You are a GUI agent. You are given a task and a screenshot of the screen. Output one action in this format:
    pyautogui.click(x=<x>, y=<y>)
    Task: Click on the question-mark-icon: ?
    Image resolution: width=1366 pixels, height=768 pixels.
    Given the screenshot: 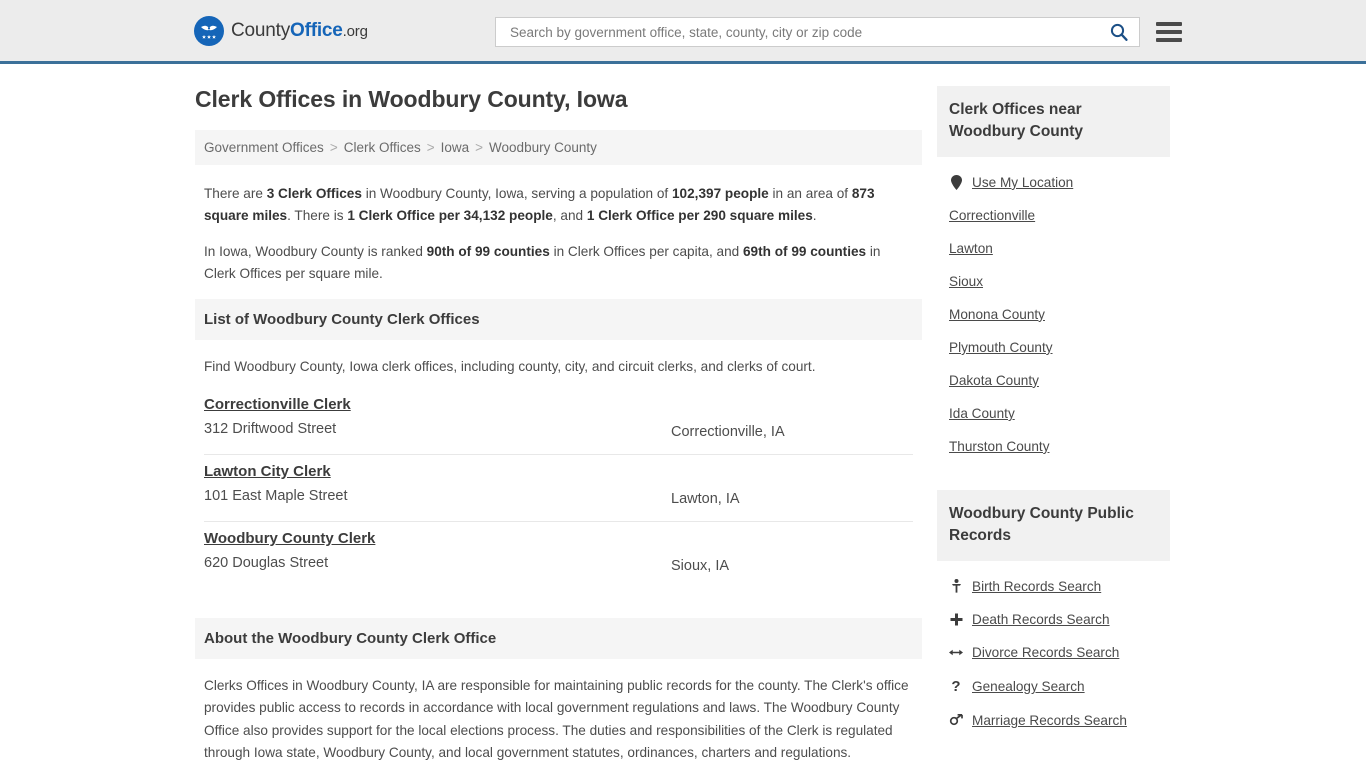 What is the action you would take?
    pyautogui.click(x=956, y=686)
    